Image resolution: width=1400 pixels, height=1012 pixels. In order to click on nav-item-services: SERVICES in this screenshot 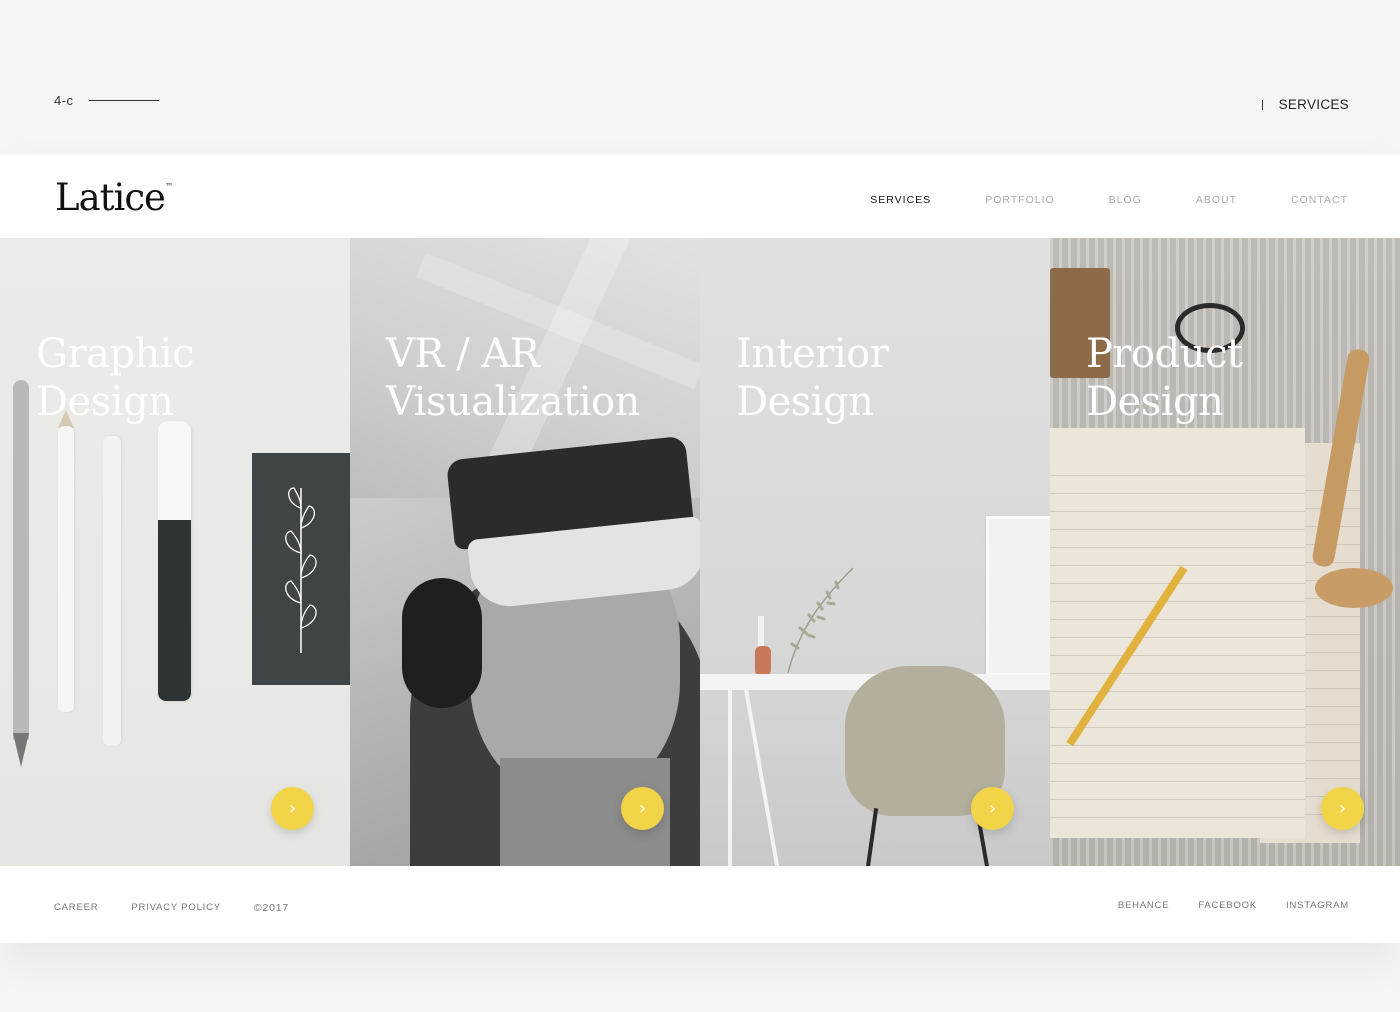, I will do `click(900, 200)`.